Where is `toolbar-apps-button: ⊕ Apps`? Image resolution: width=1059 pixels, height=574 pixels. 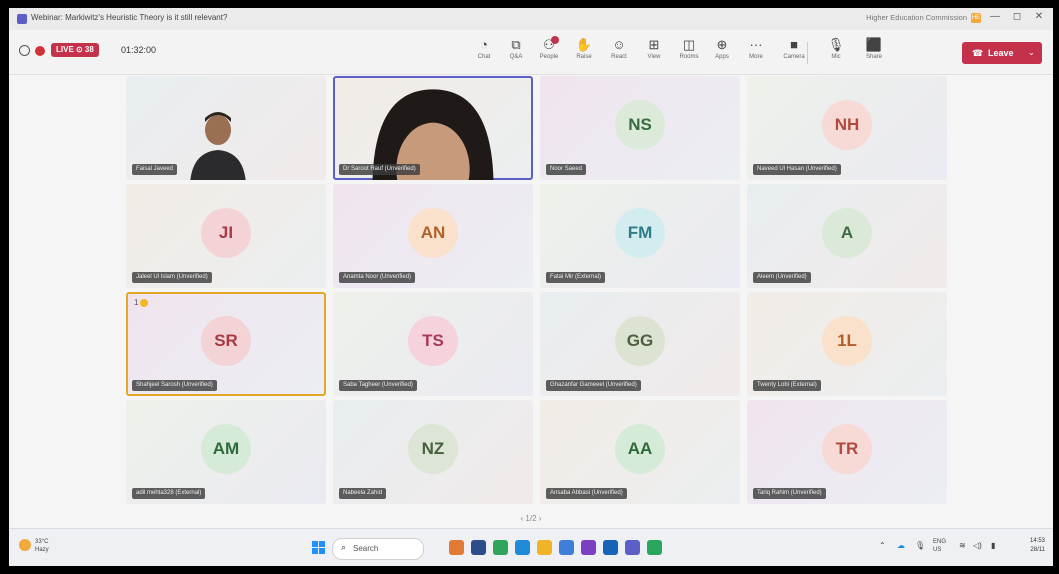 toolbar-apps-button: ⊕ Apps is located at coordinates (722, 48).